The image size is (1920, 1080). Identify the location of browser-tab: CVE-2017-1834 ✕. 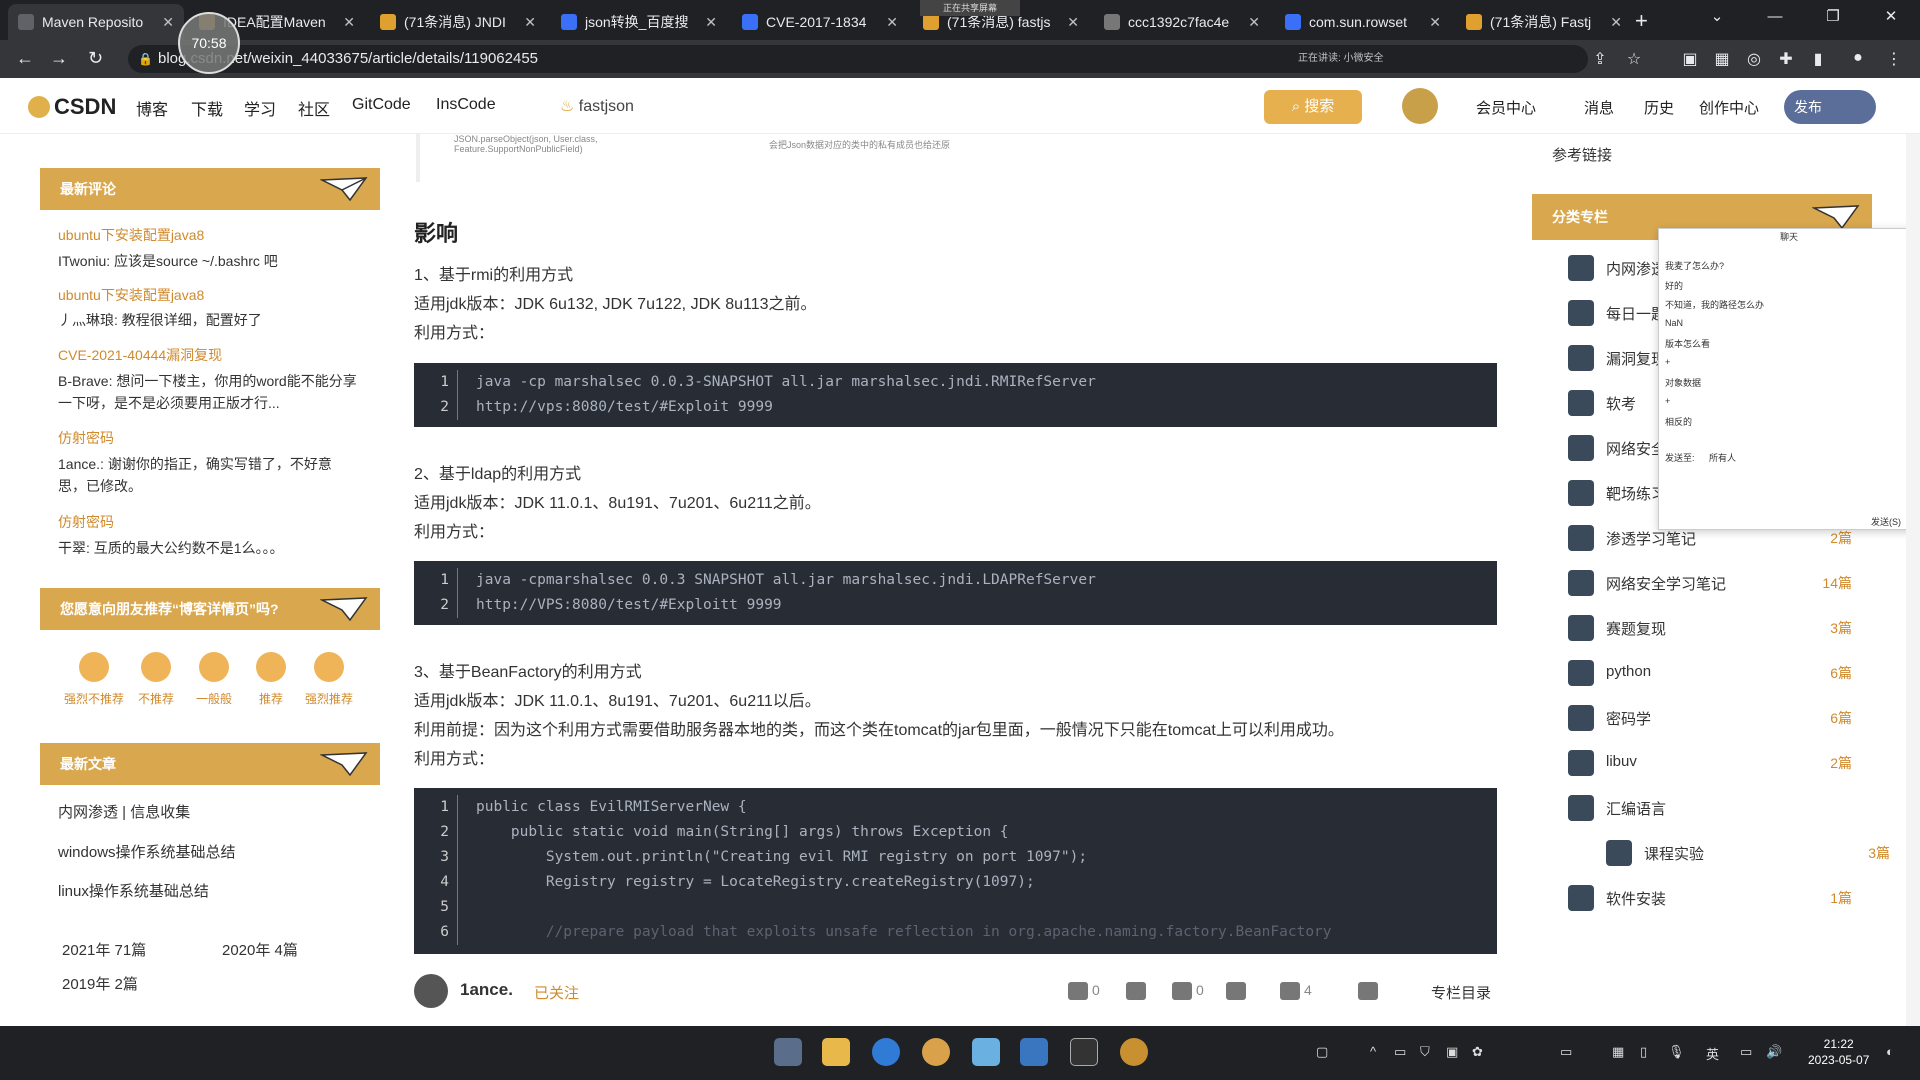
(820, 22).